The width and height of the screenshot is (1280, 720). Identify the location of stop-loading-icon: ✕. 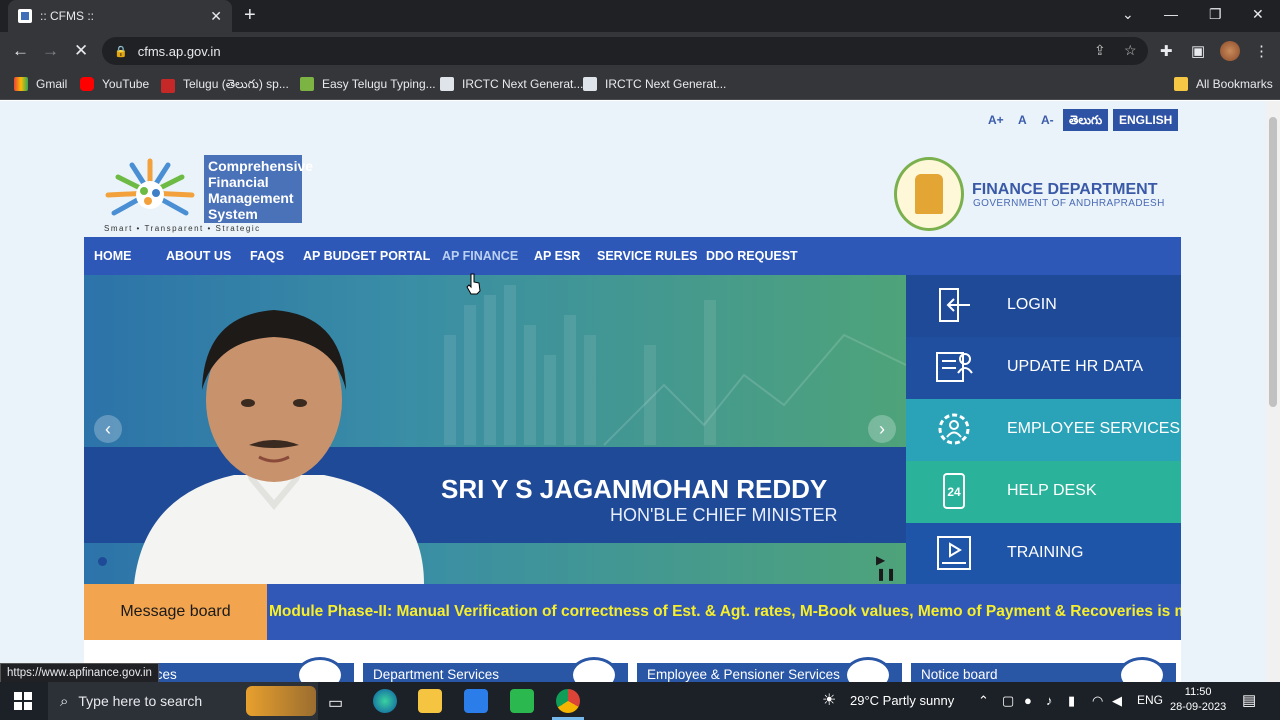
(81, 51).